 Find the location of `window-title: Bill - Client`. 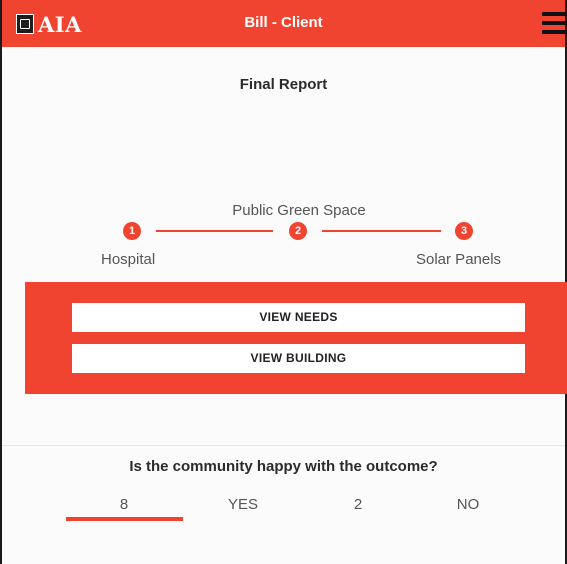

window-title: Bill - Client is located at coordinates (283, 22).